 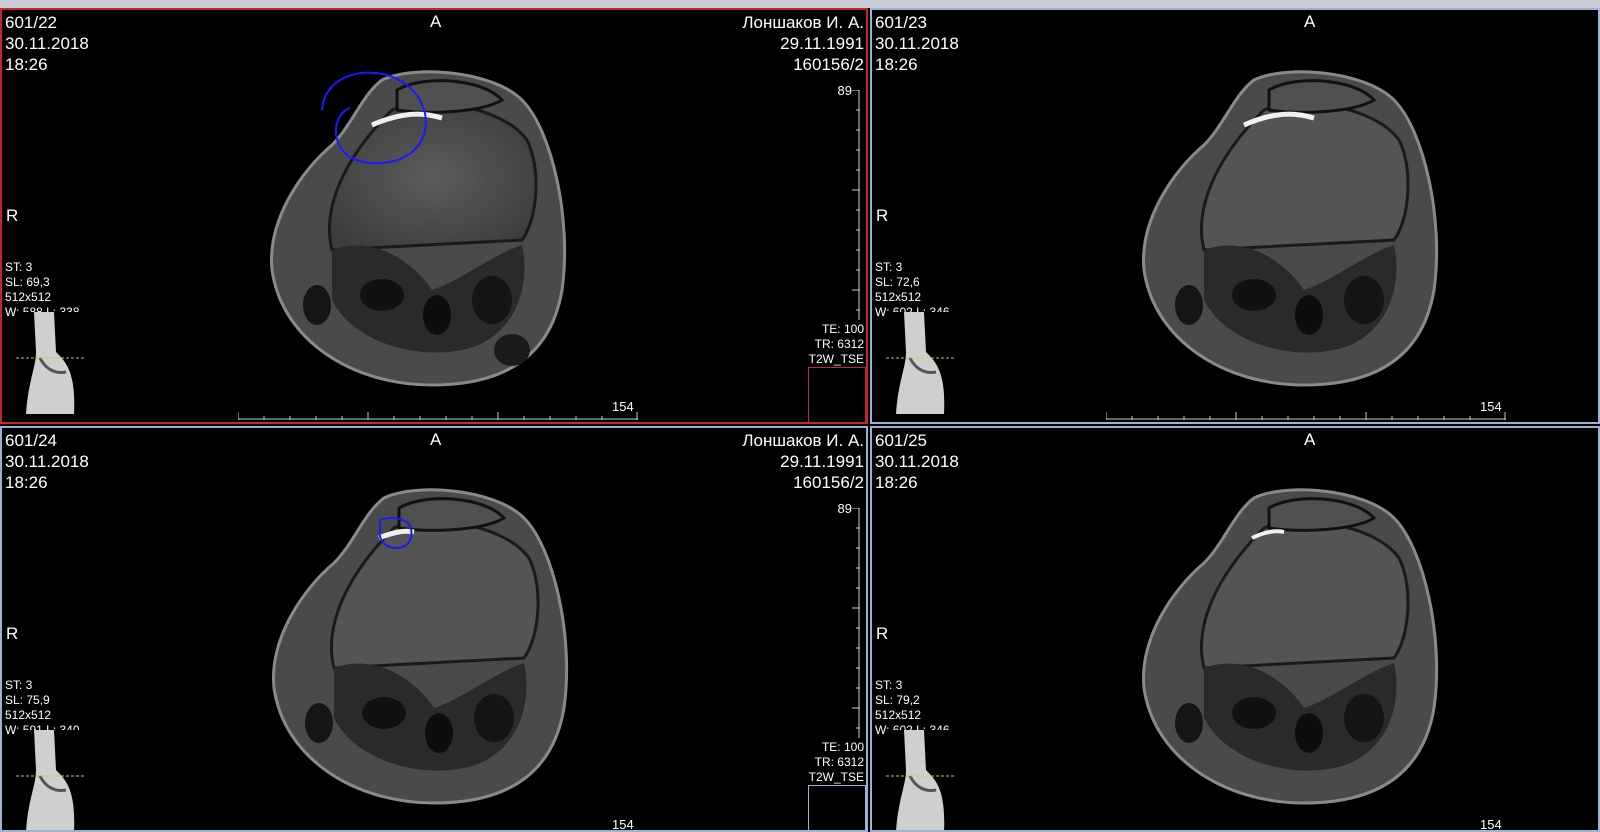 What do you see at coordinates (901, 440) in the screenshot?
I see `series-image-number: 601/25` at bounding box center [901, 440].